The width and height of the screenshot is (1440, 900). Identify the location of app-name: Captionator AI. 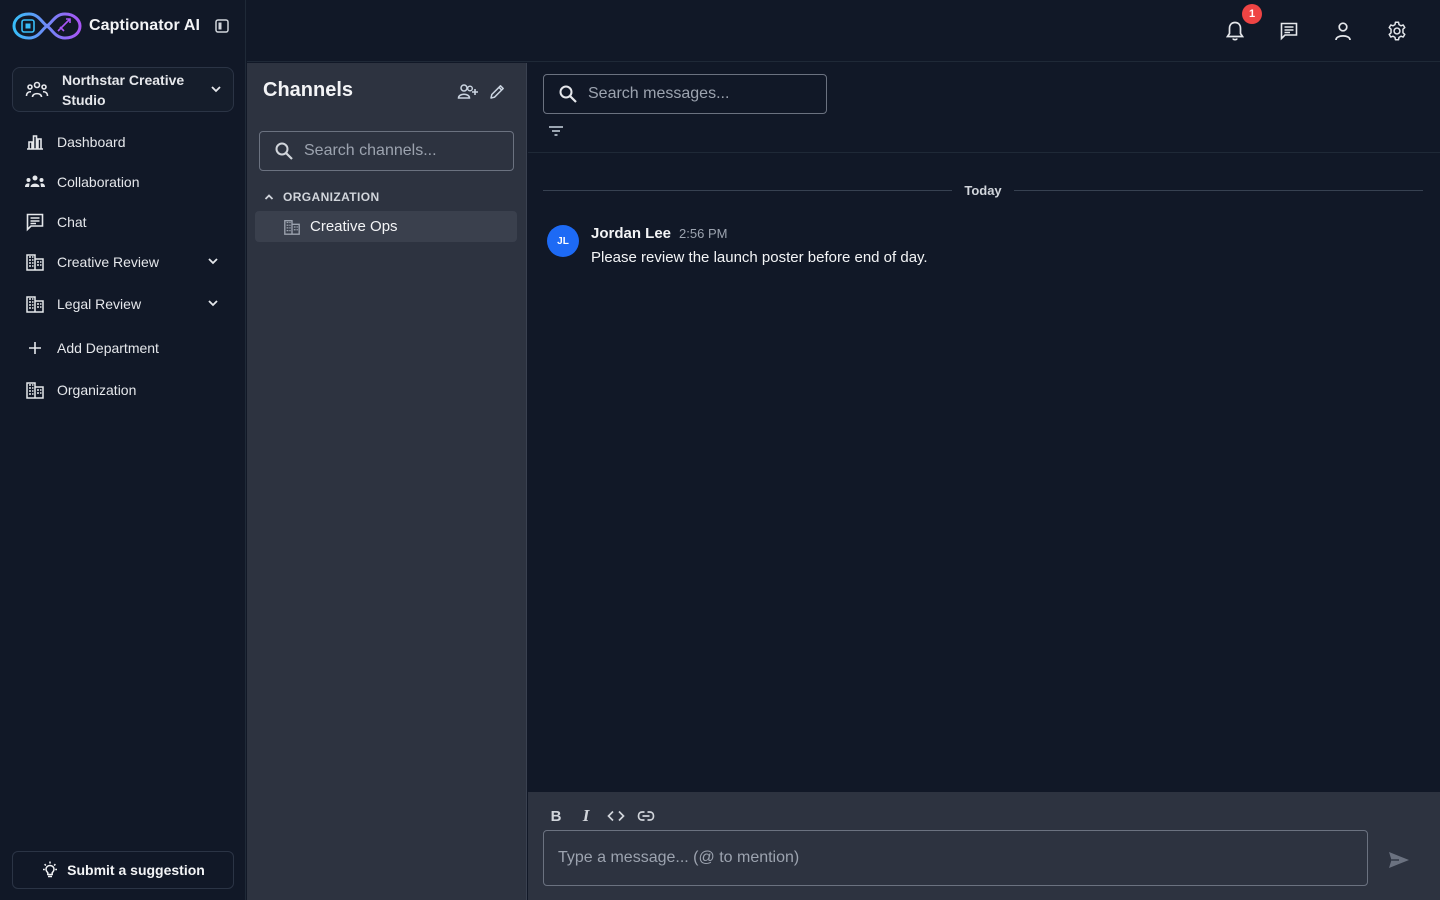
(145, 25).